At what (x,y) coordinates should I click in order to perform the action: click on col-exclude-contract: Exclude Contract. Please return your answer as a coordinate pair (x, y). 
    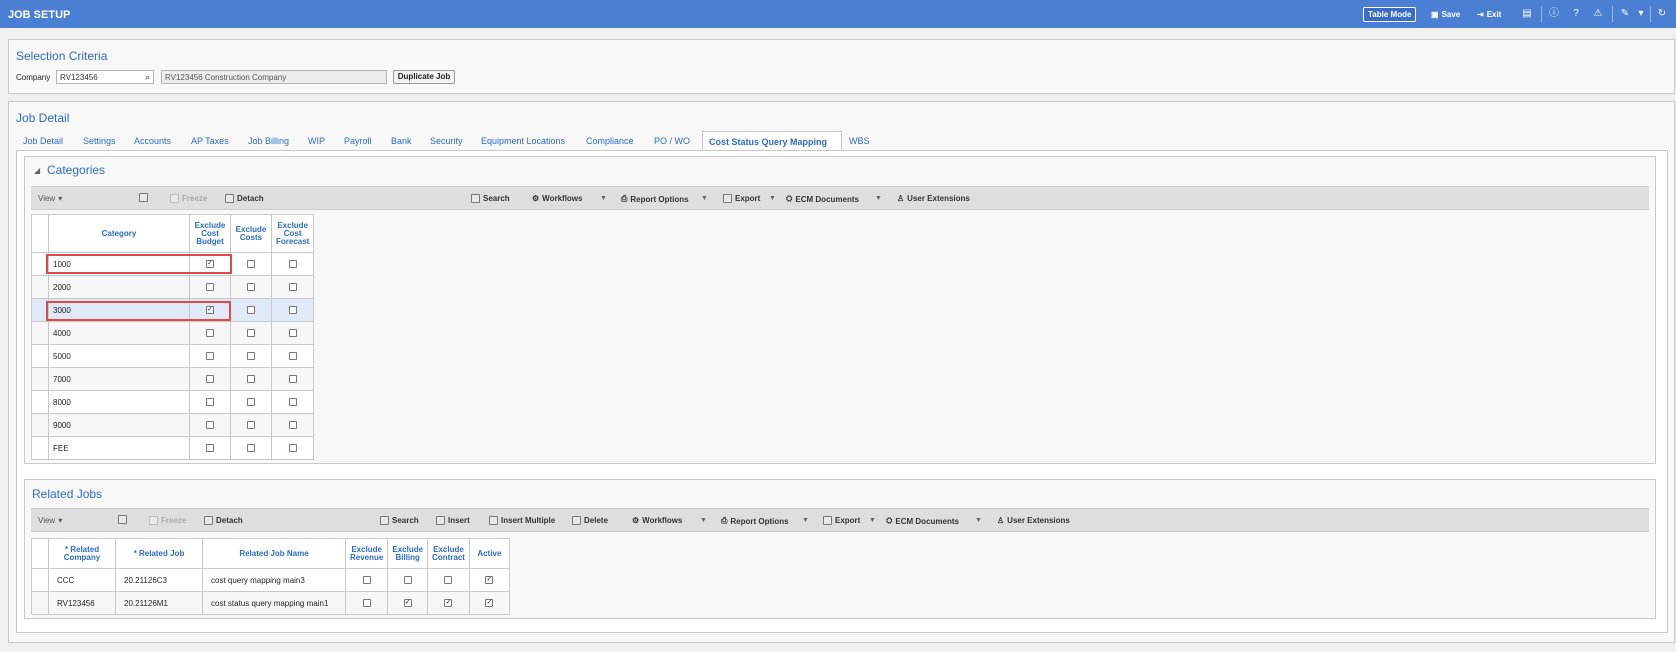
    Looking at the image, I should click on (448, 553).